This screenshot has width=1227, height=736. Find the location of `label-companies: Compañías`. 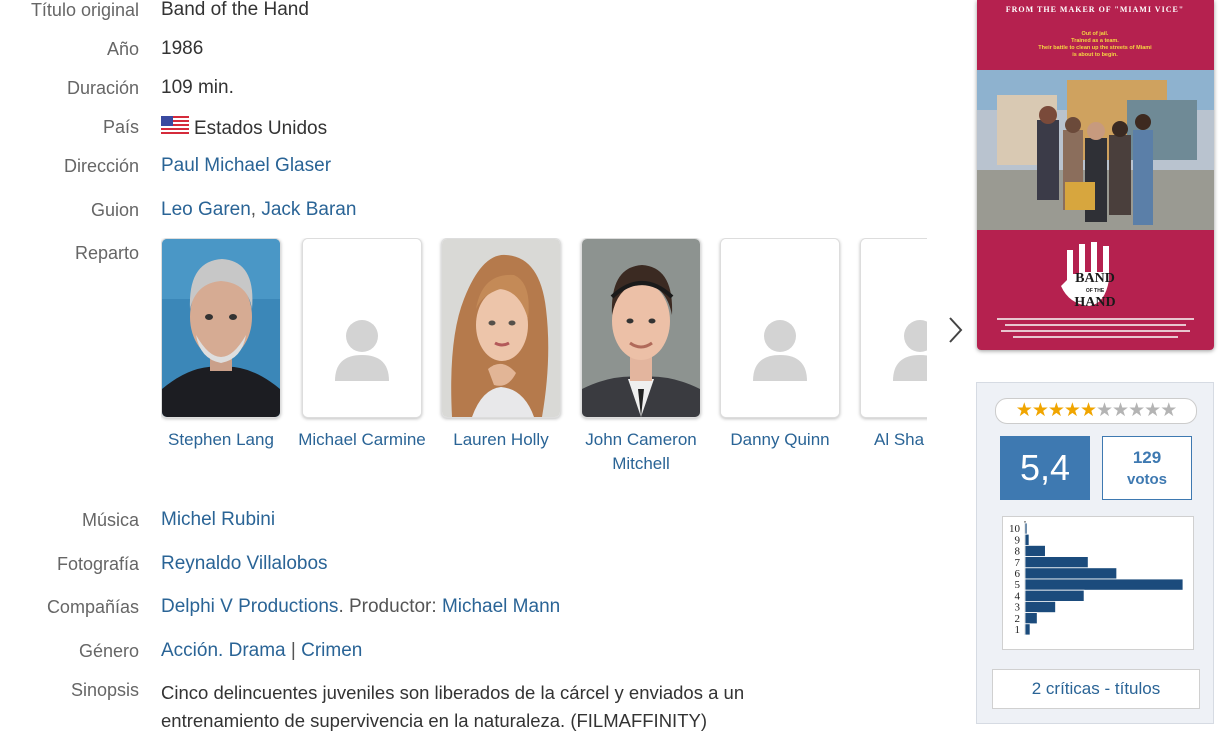

label-companies: Compañías is located at coordinates (92, 607).